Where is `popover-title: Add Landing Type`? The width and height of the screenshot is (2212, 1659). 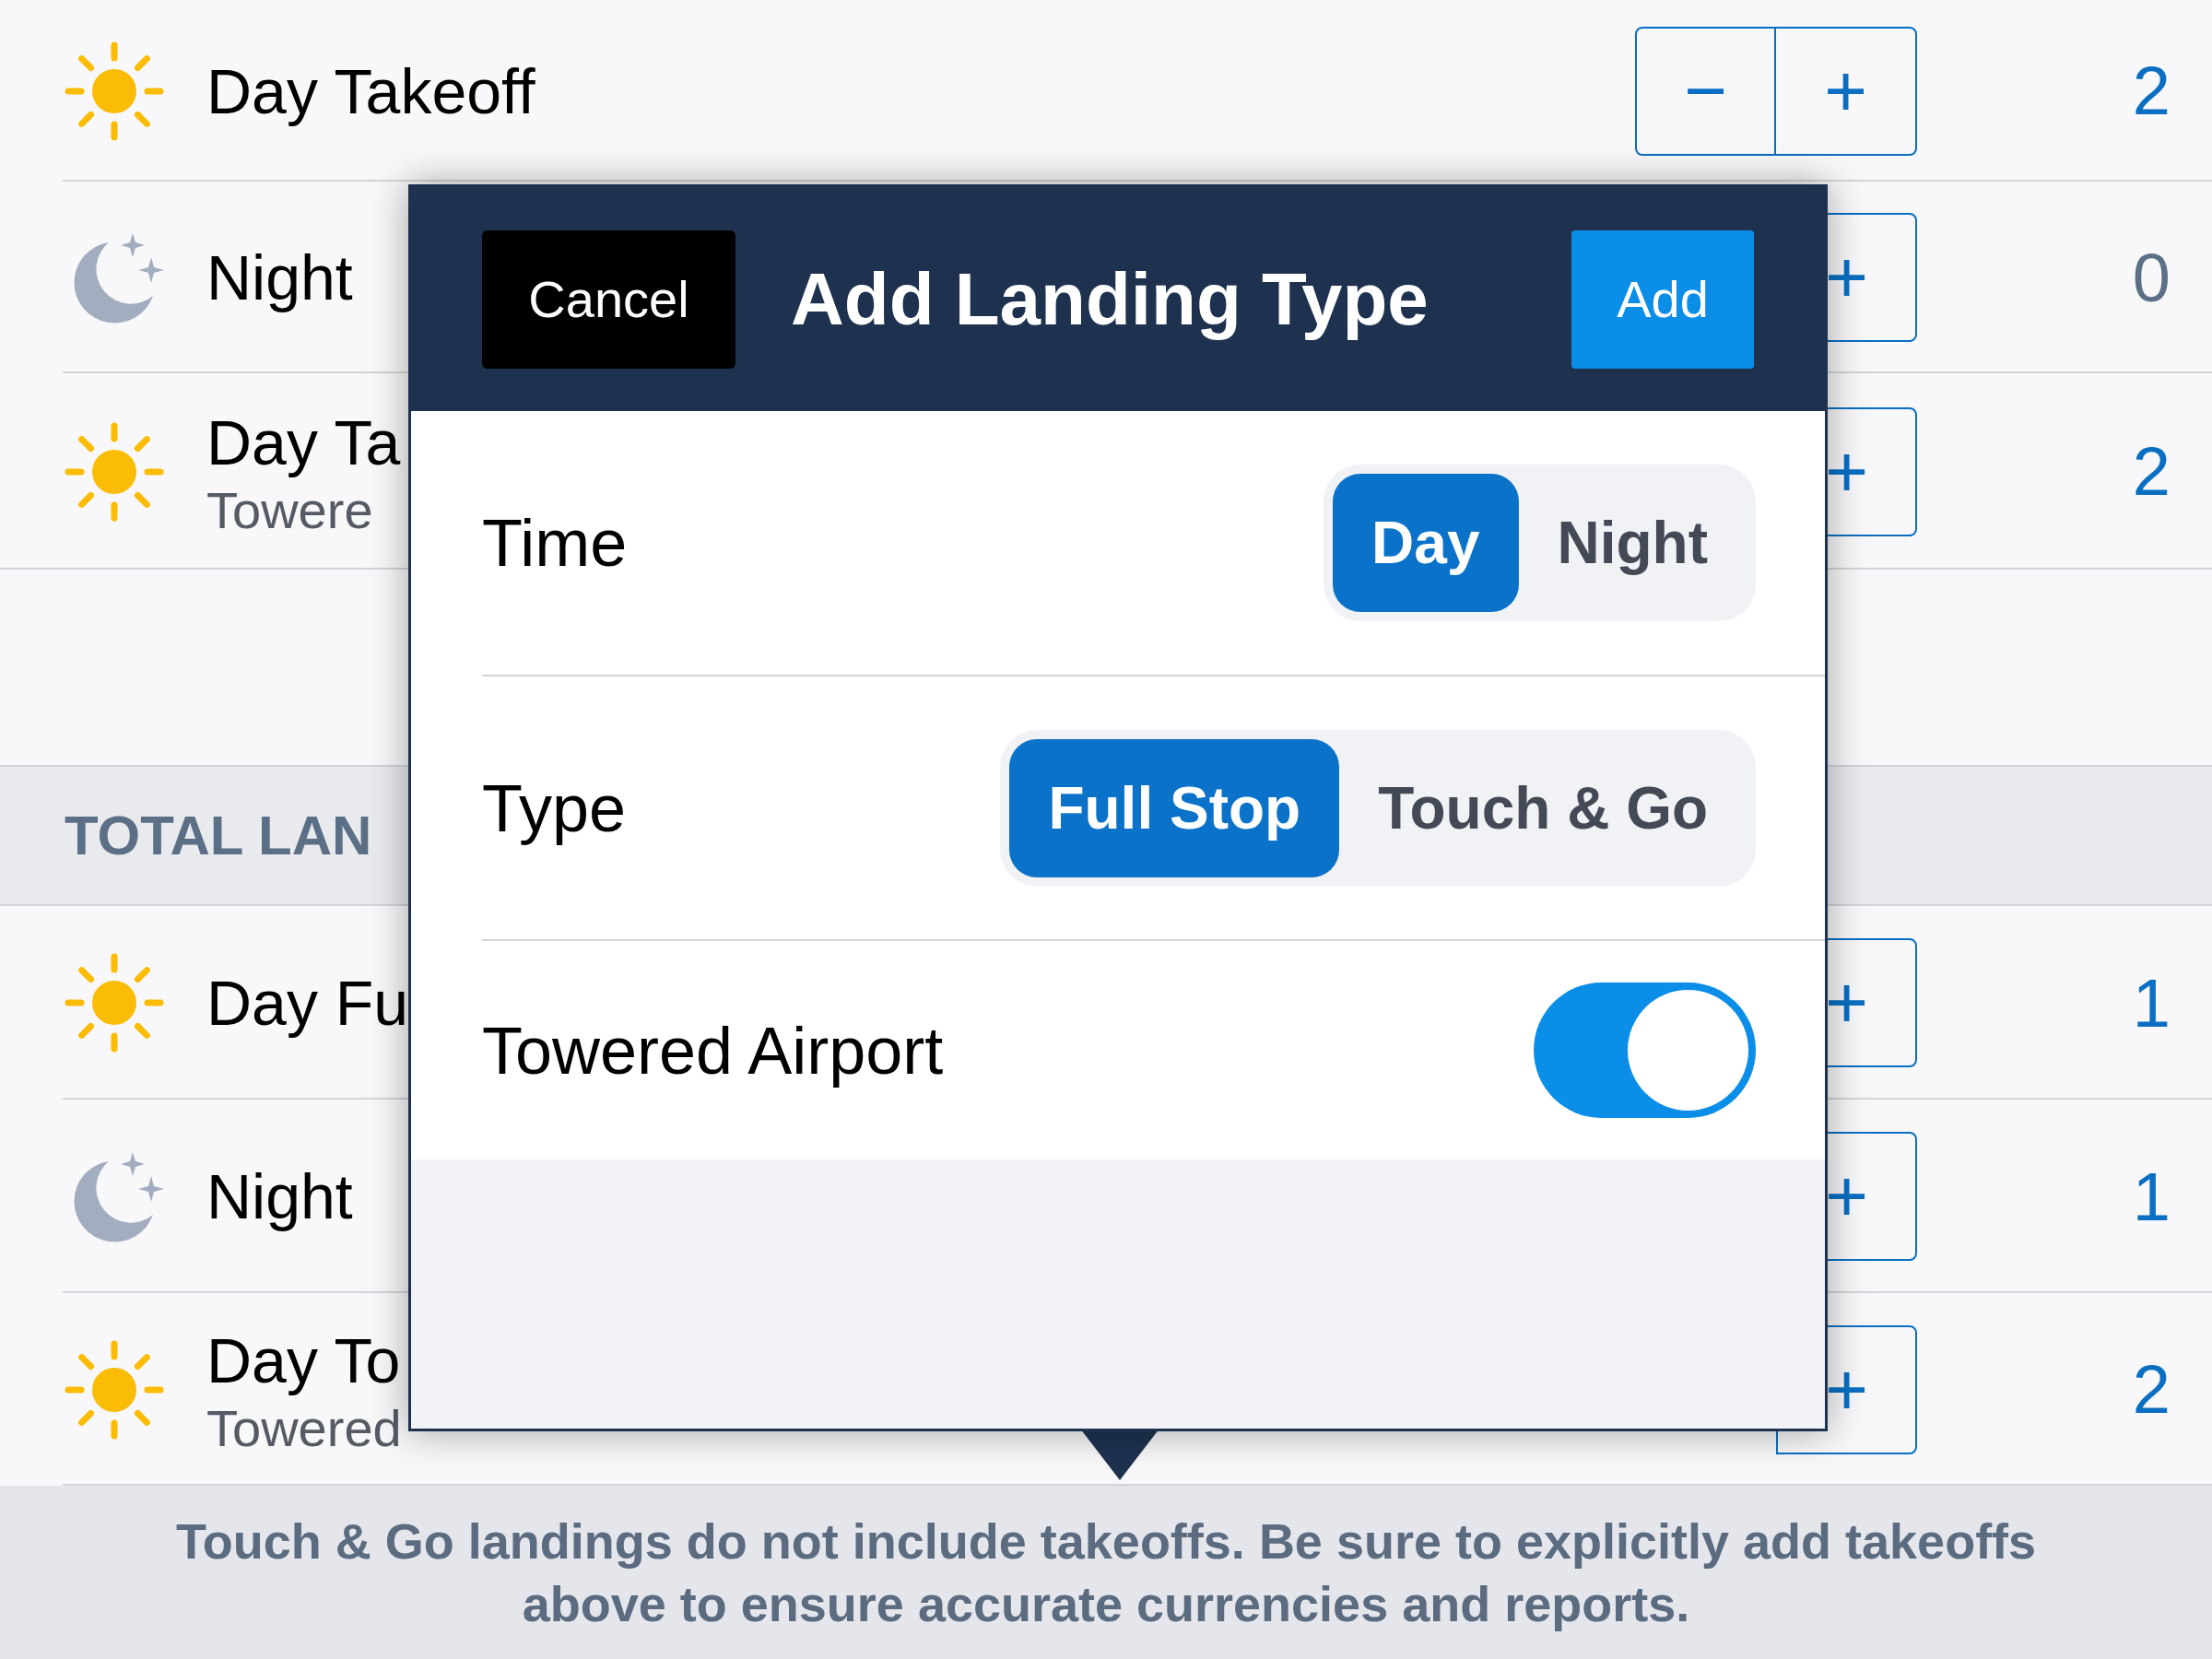 popover-title: Add Landing Type is located at coordinates (1110, 299).